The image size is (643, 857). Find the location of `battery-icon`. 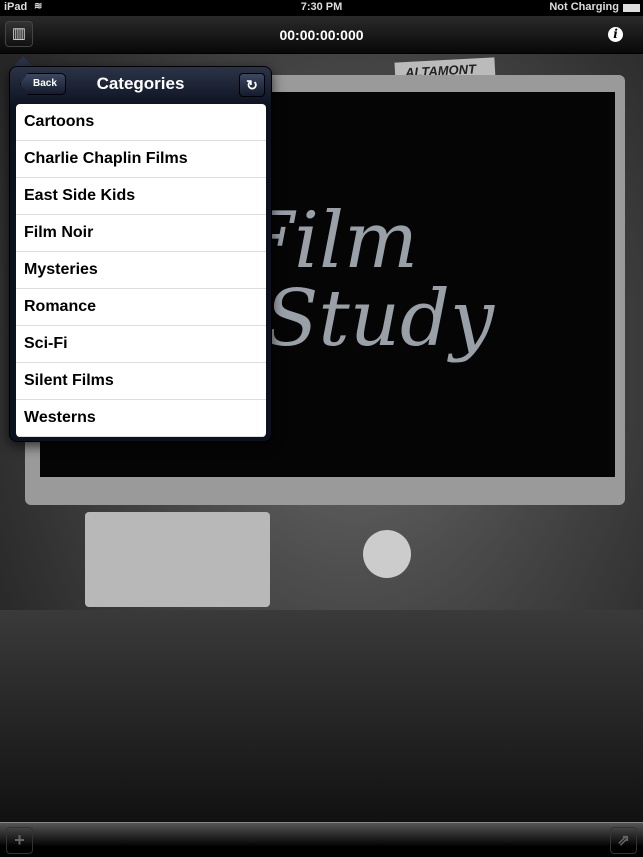

battery-icon is located at coordinates (631, 8).